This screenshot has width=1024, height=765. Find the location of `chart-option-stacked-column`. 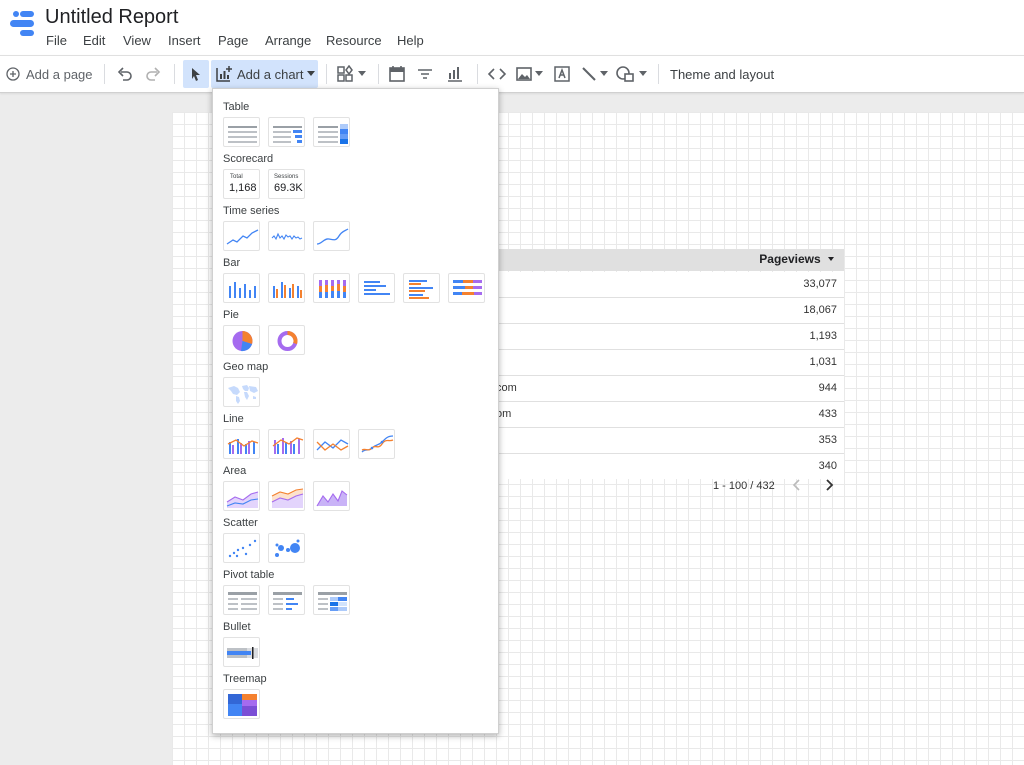

chart-option-stacked-column is located at coordinates (331, 288).